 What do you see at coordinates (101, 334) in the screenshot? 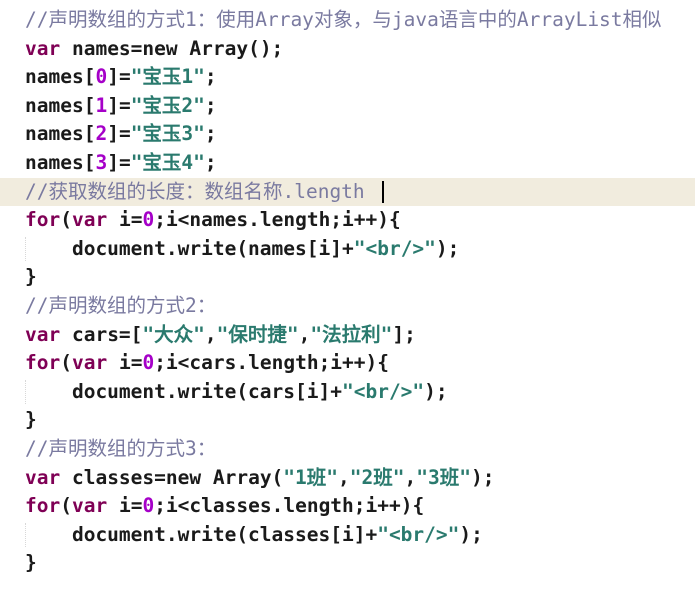
I see `code-token: cars=[` at bounding box center [101, 334].